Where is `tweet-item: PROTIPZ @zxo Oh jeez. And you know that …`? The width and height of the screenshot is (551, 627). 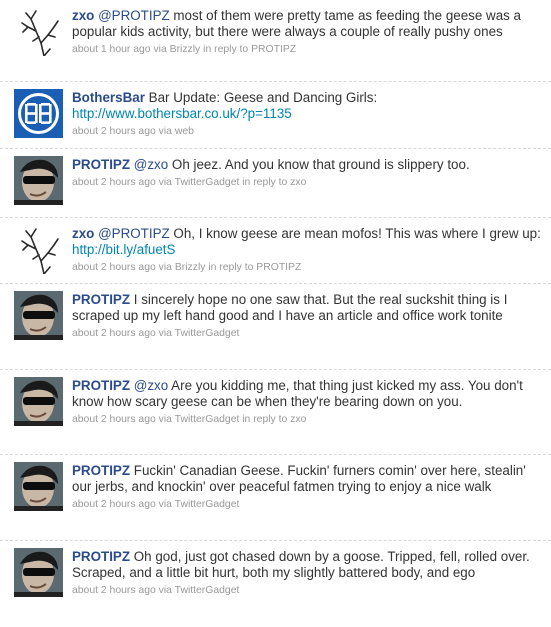
tweet-item: PROTIPZ @zxo Oh jeez. And you know that … is located at coordinates (275, 183).